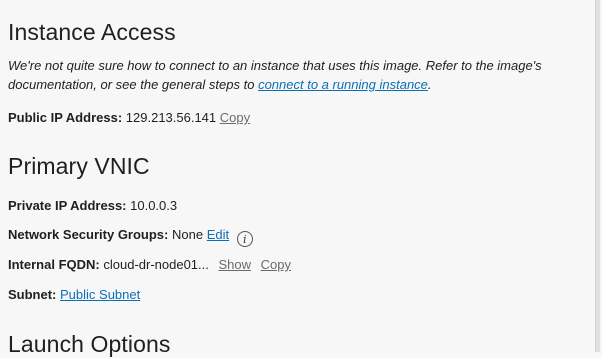 The height and width of the screenshot is (358, 602). I want to click on public-ip-row: Public IP Address: 129.213.56.141 Copy, so click(129, 118).